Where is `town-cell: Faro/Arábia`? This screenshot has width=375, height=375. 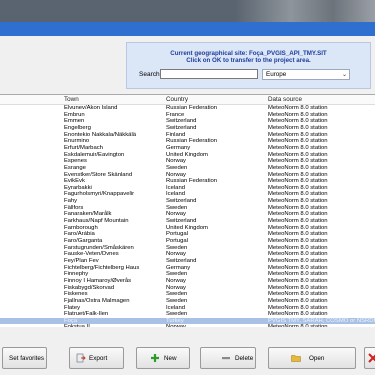 town-cell: Faro/Arábia is located at coordinates (79, 234).